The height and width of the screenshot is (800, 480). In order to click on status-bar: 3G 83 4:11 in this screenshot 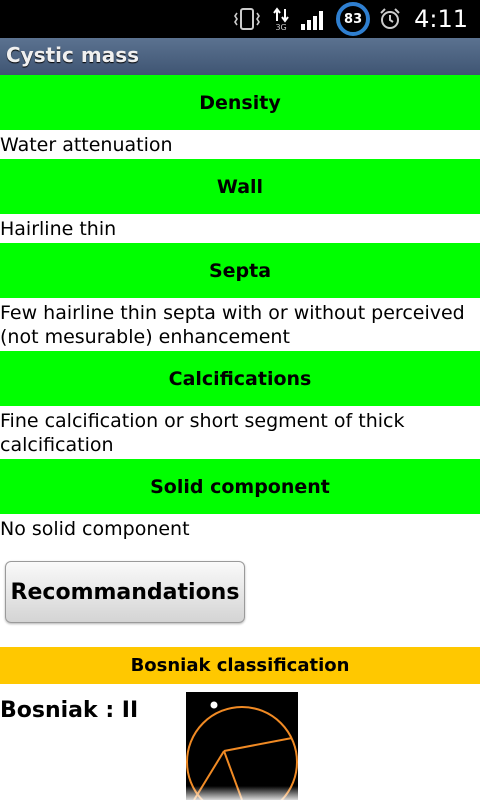, I will do `click(240, 19)`.